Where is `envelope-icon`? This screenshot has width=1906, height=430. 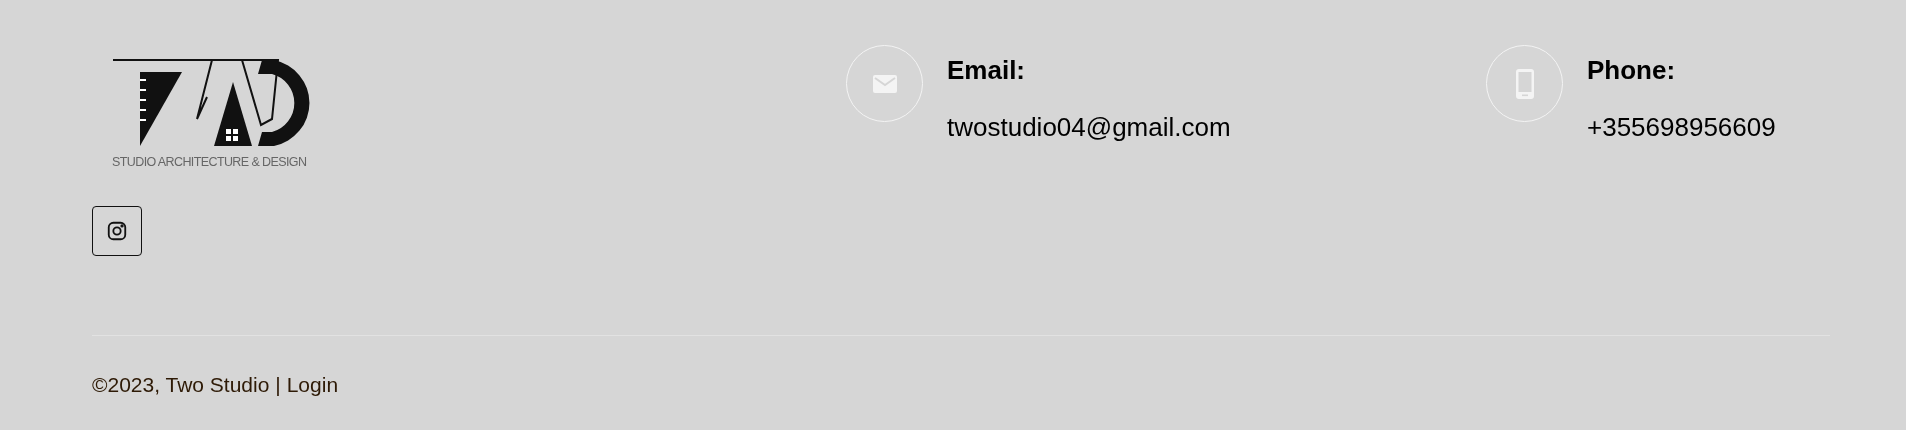 envelope-icon is located at coordinates (884, 83).